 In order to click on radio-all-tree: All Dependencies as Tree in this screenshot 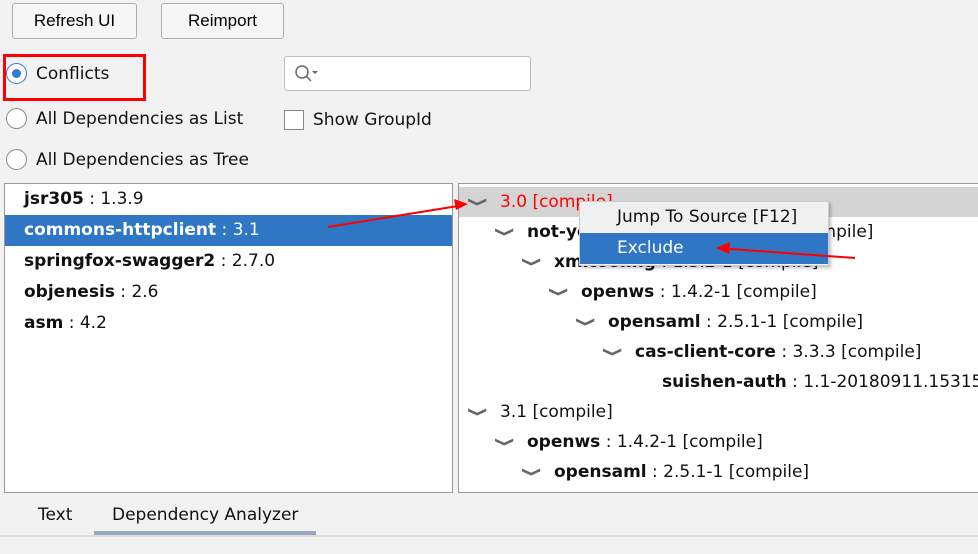, I will do `click(127, 159)`.